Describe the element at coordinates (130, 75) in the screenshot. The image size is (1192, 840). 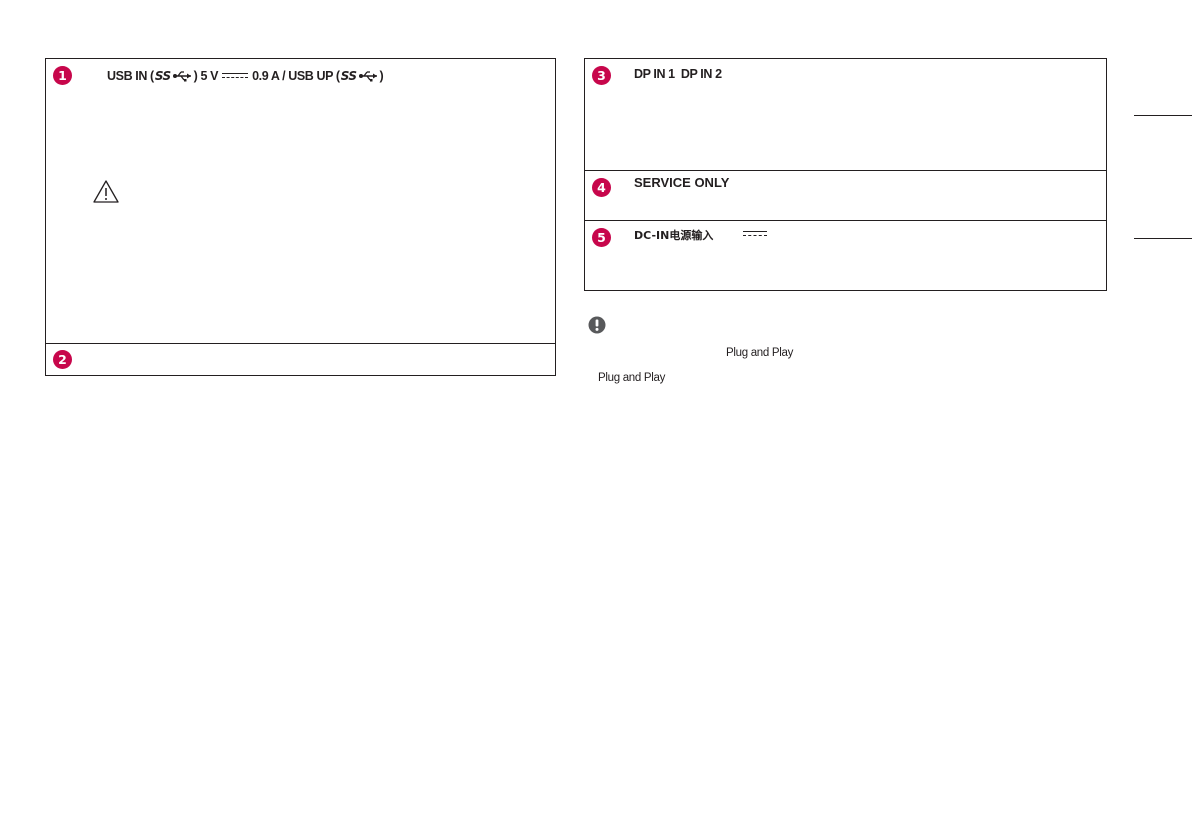
I see `usb-in-text: USB IN (` at that location.